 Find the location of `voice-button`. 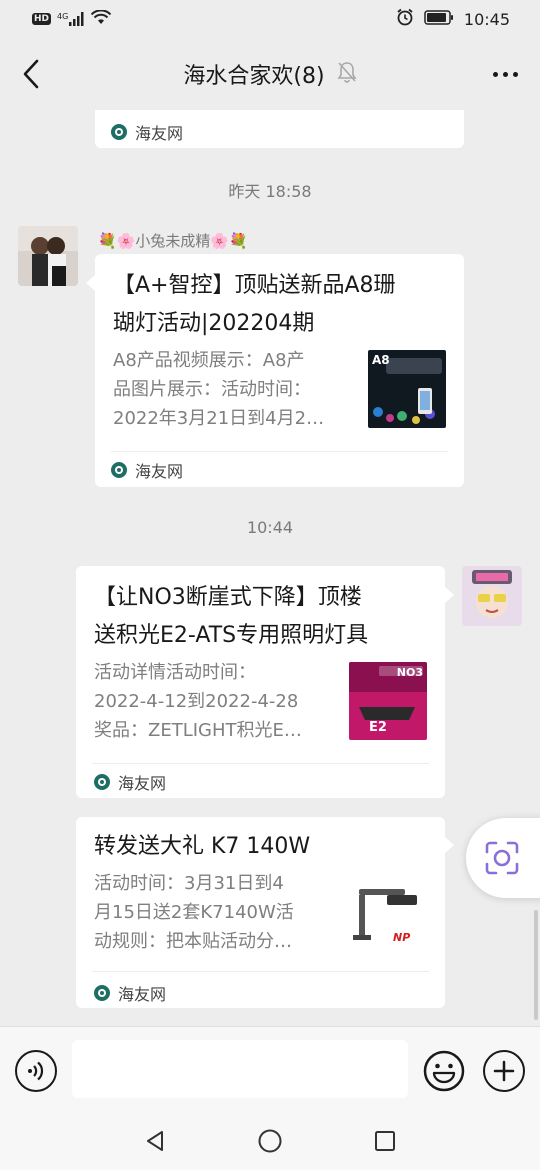

voice-button is located at coordinates (36, 1071).